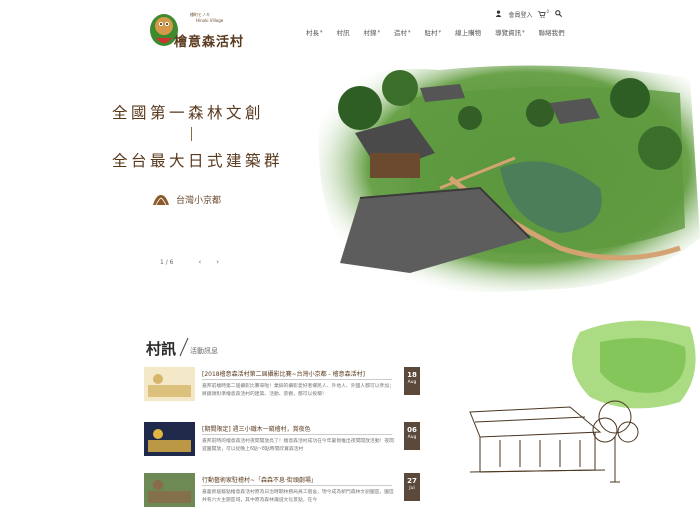 Image resolution: width=700 pixels, height=523 pixels. What do you see at coordinates (161, 199) in the screenshot?
I see `kyoto-emblem-icon` at bounding box center [161, 199].